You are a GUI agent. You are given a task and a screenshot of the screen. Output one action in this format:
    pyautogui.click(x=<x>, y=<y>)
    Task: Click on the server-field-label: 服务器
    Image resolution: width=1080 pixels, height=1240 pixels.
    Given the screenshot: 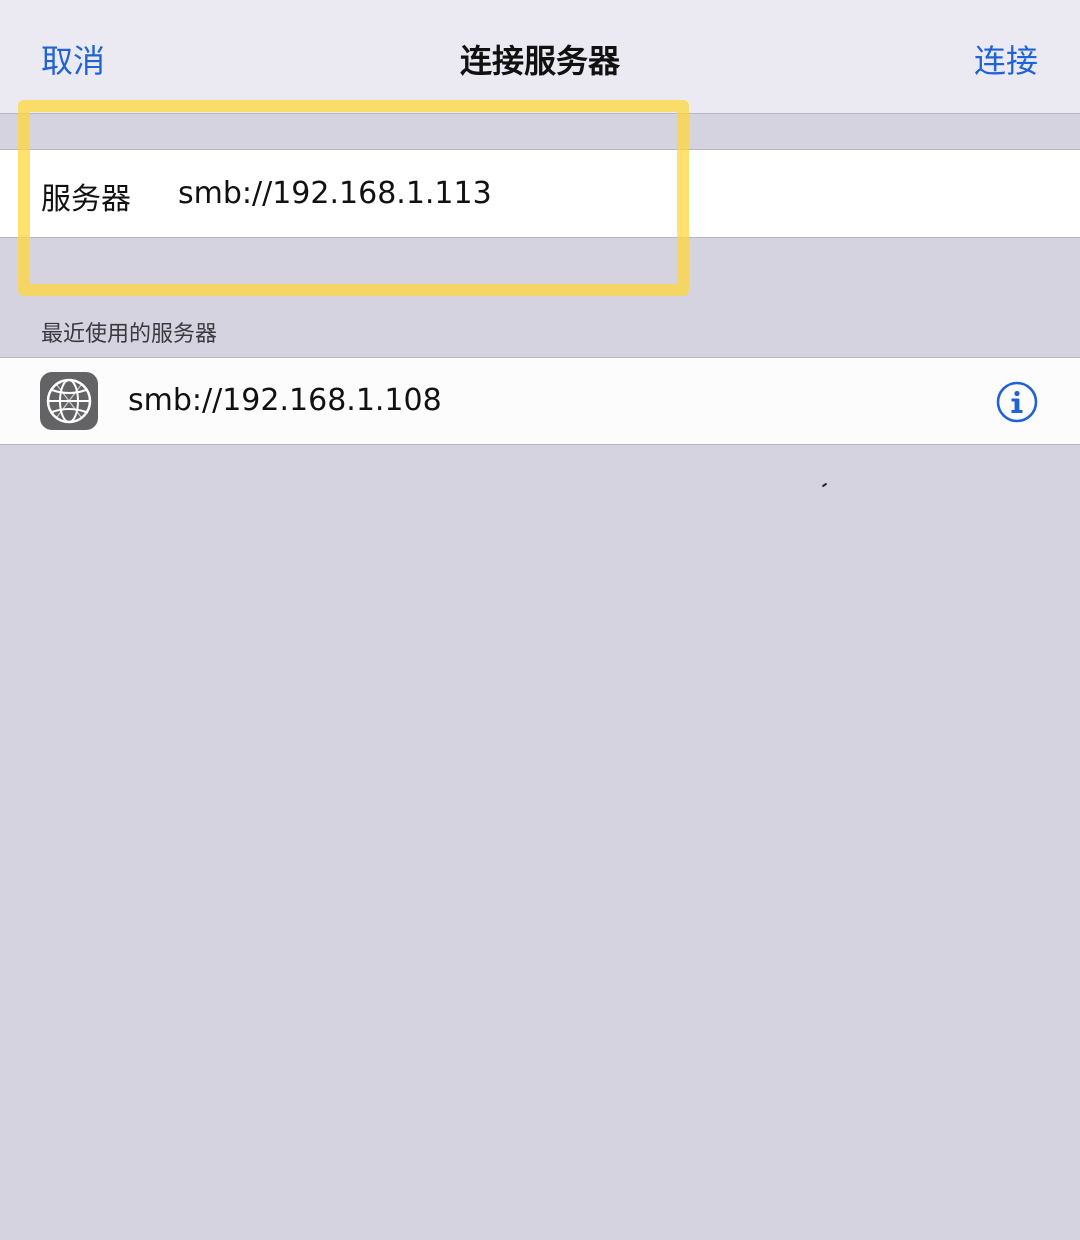 What is the action you would take?
    pyautogui.click(x=86, y=199)
    